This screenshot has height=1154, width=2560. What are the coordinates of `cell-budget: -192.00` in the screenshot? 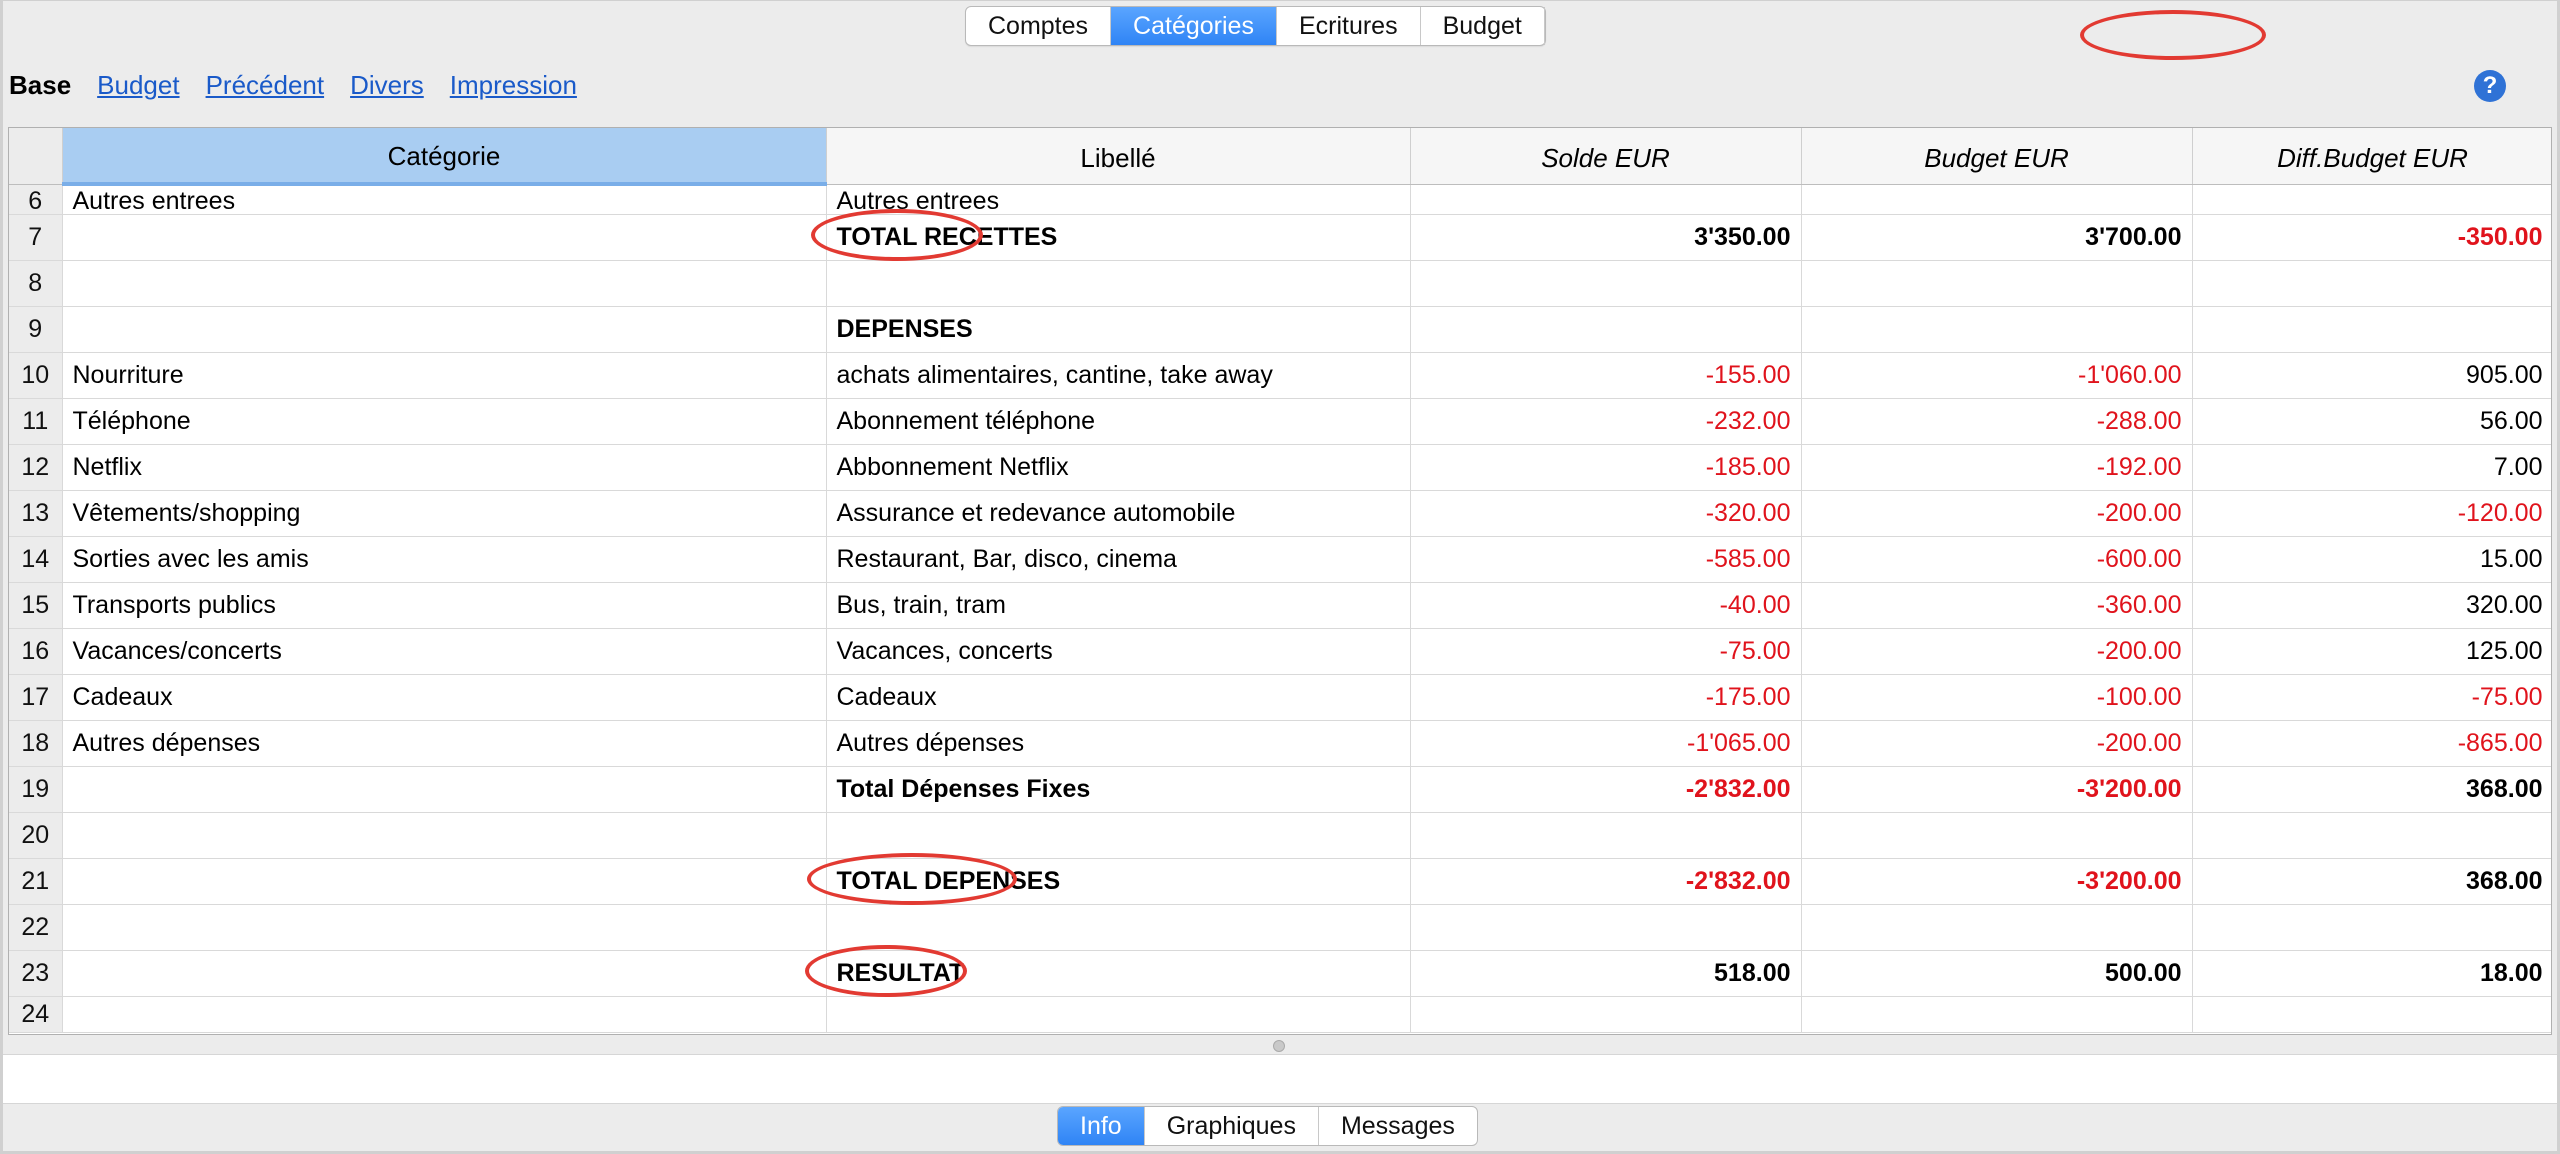 It's located at (1997, 467).